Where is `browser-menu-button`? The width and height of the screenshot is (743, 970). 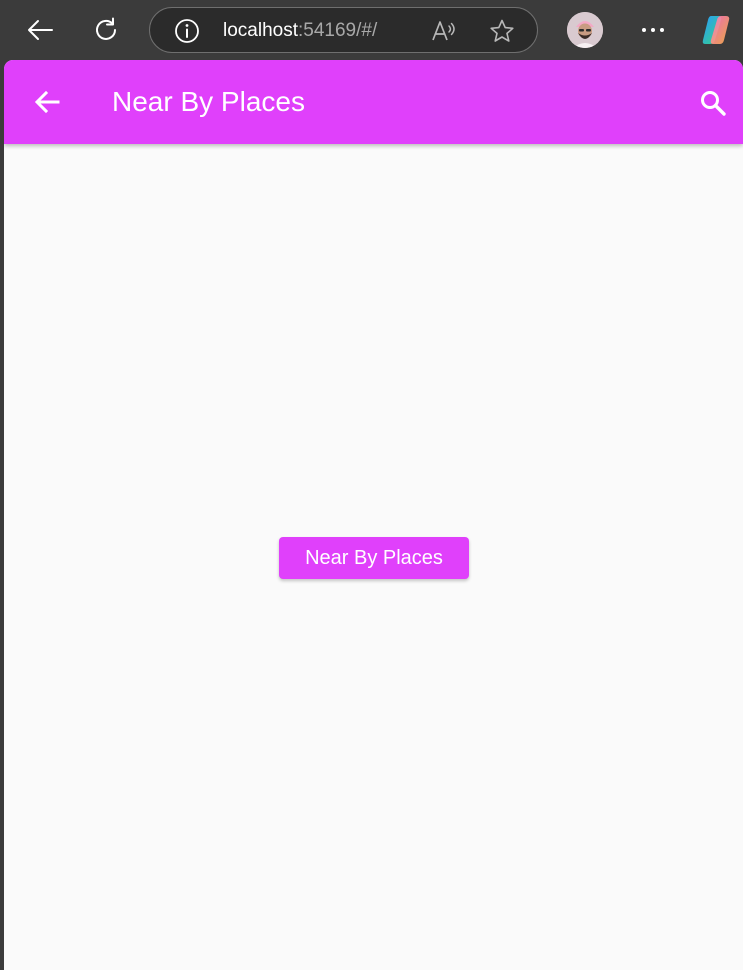 browser-menu-button is located at coordinates (653, 30).